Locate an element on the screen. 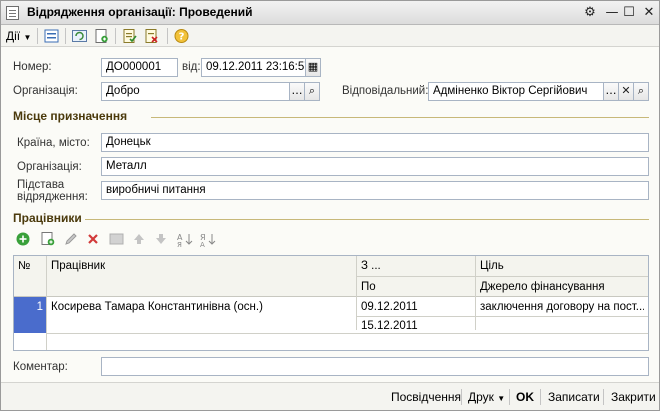  responsible-field: Адміненко Віктор Сергійович is located at coordinates (516, 91).